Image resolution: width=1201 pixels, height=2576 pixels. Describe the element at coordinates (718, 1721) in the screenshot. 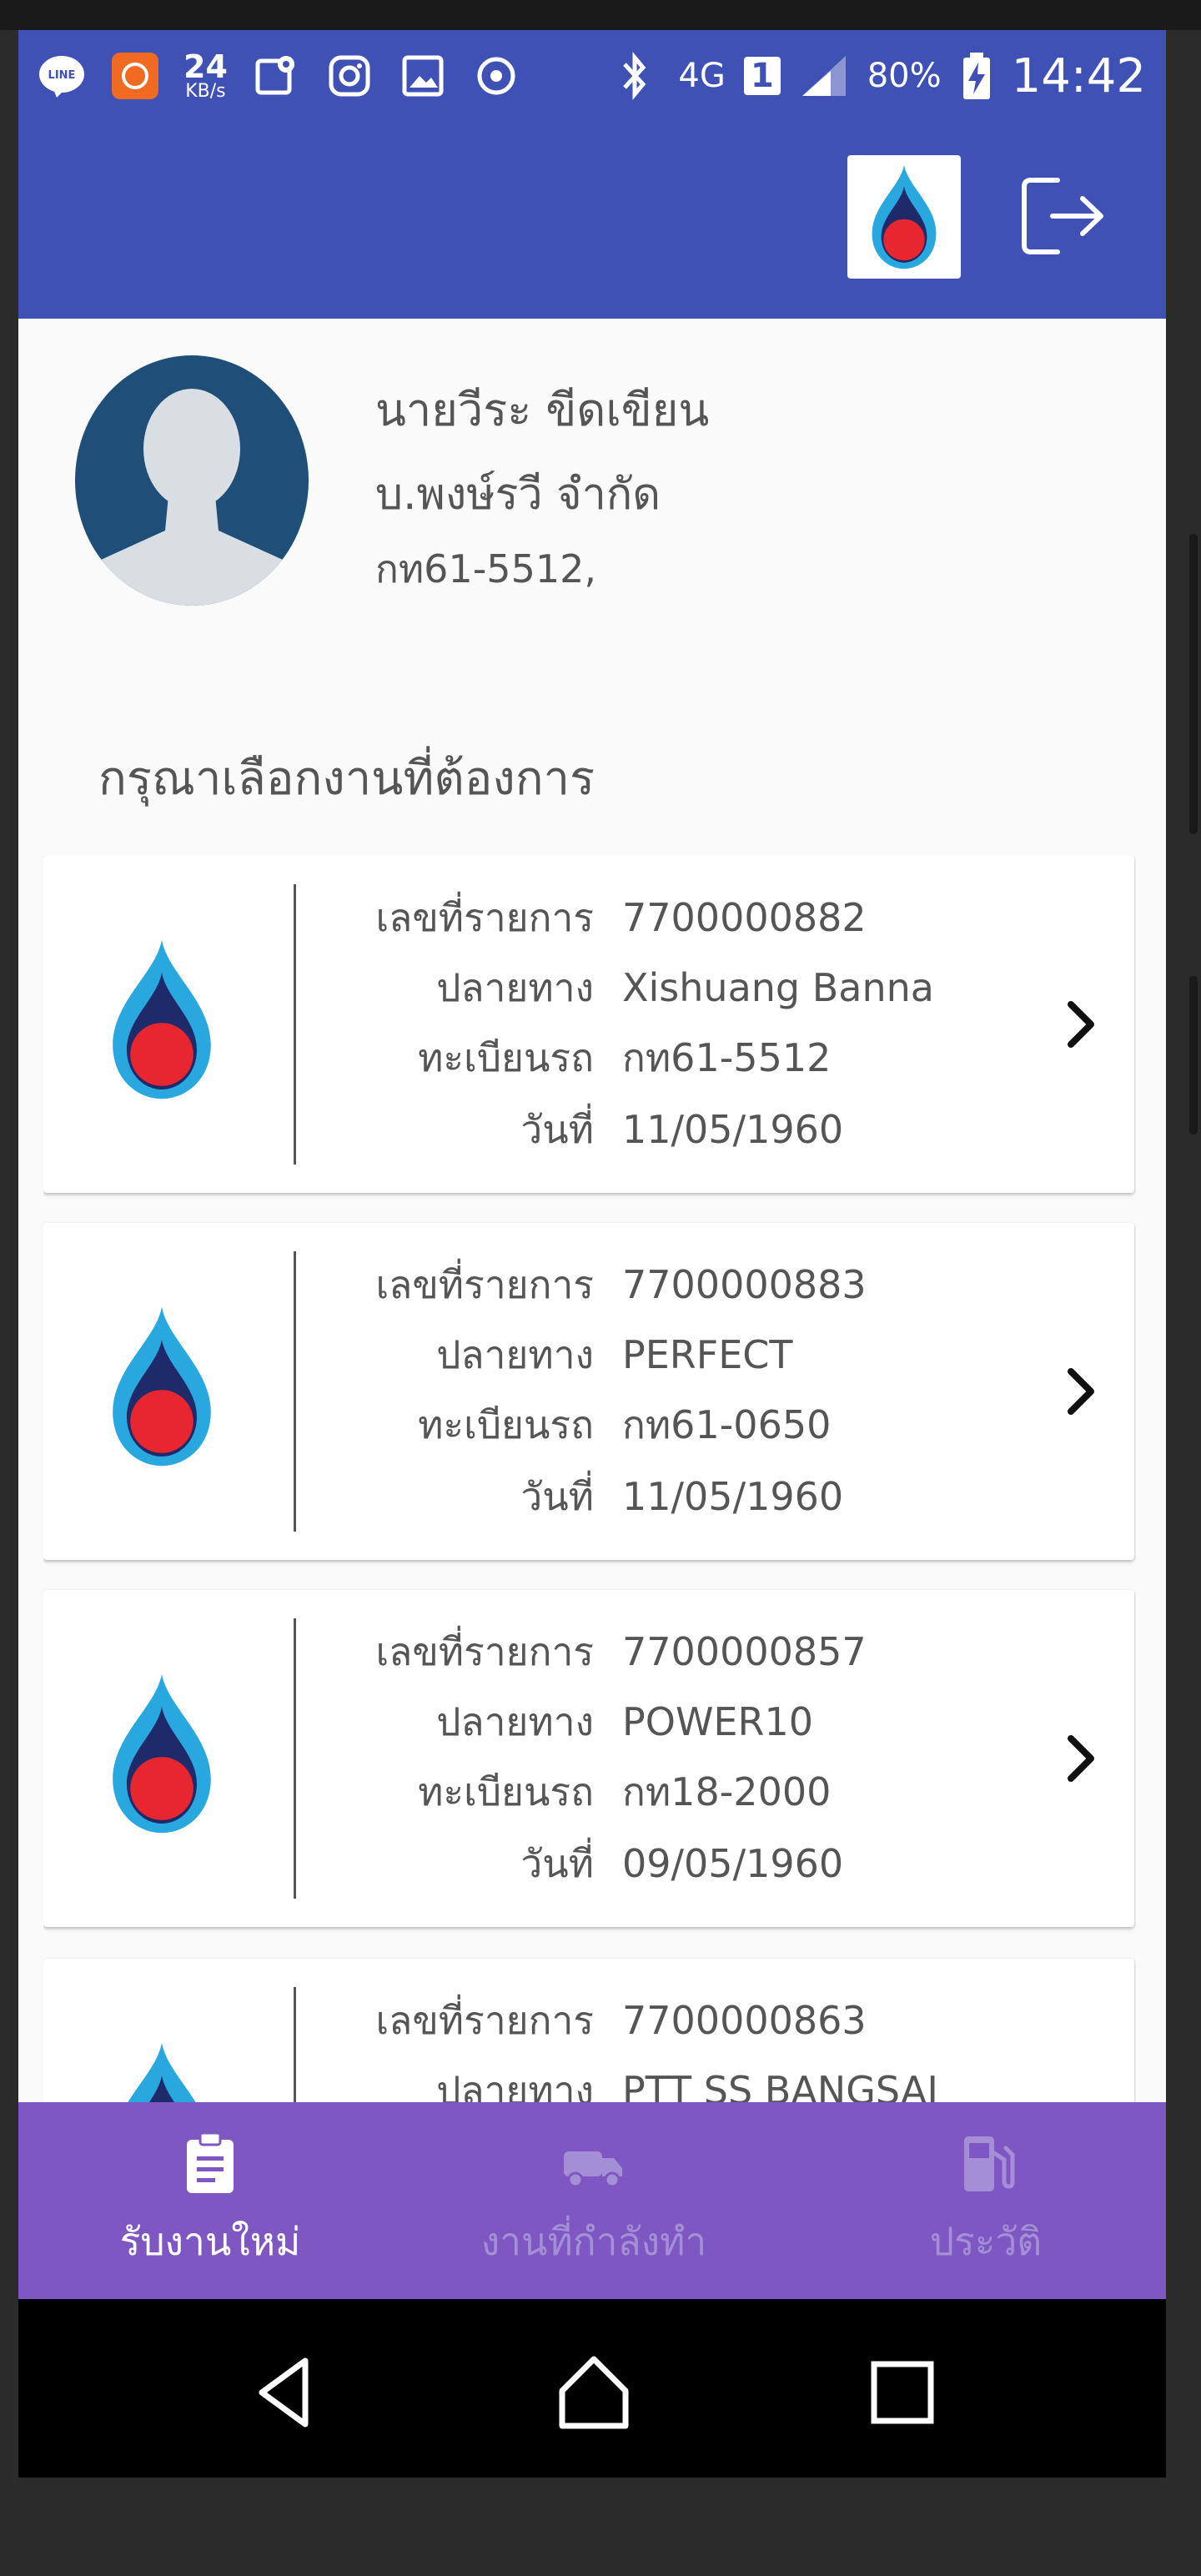

I see `destination-value: POWER10` at that location.